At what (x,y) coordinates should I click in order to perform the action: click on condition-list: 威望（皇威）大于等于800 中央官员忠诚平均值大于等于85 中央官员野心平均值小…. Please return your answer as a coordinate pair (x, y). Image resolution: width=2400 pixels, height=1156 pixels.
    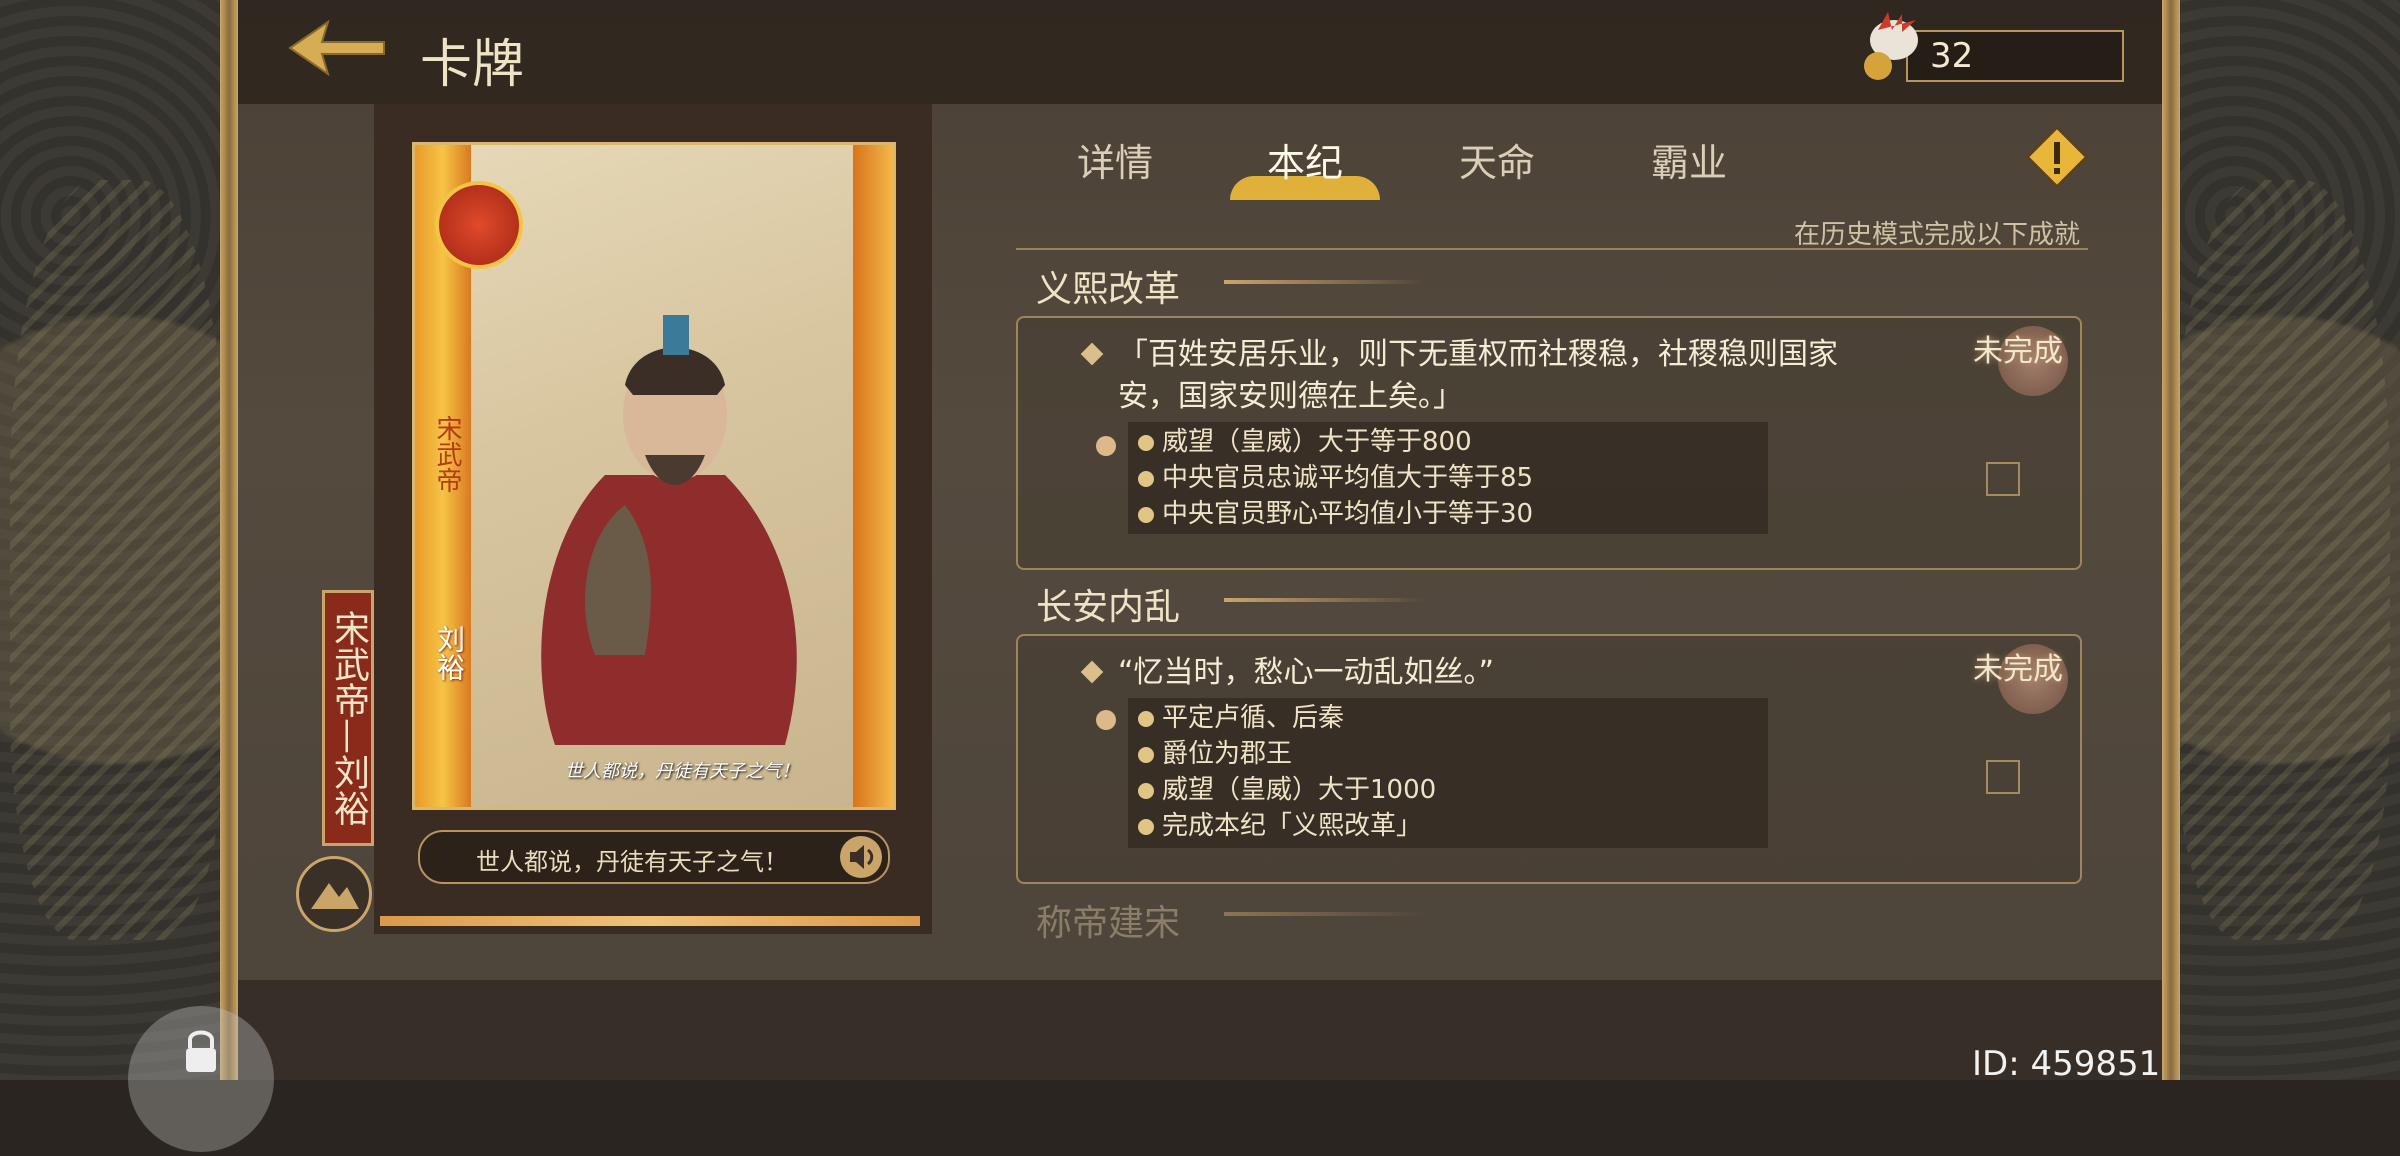
    Looking at the image, I should click on (1448, 478).